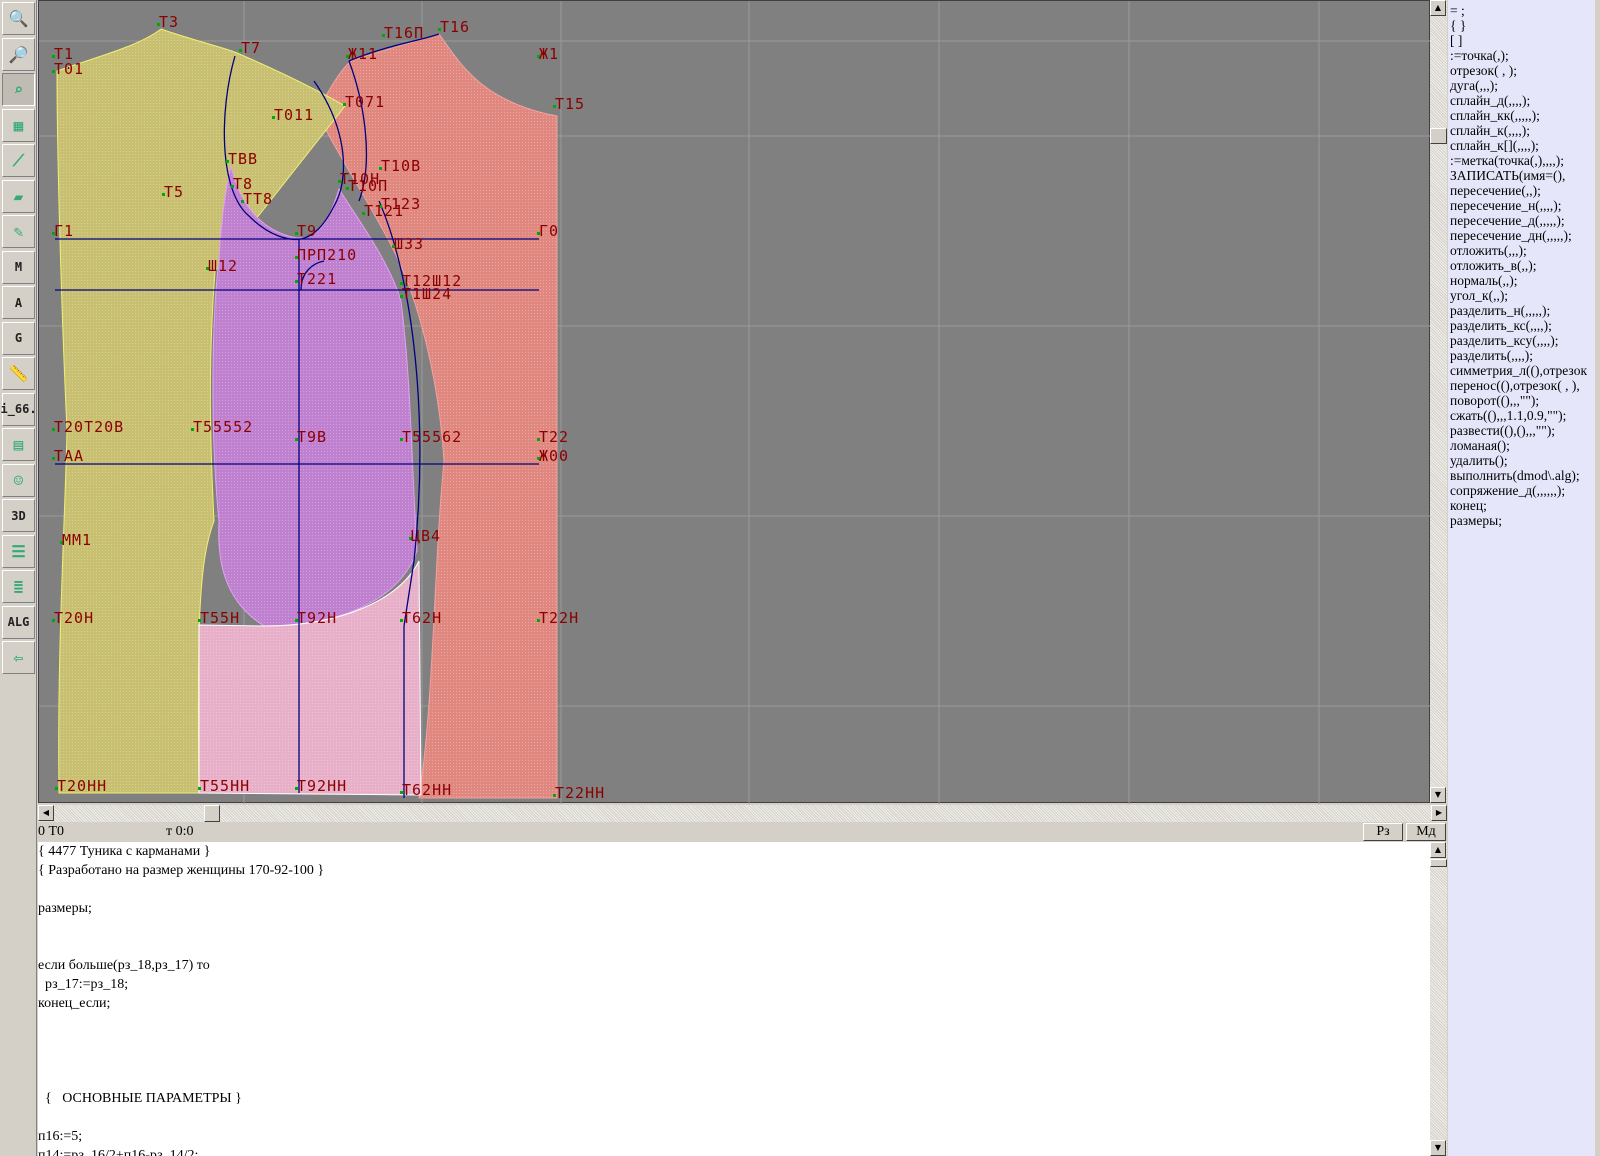 This screenshot has height=1156, width=1600. Describe the element at coordinates (18, 54) in the screenshot. I see `zoom-out-icon: 🔎` at that location.